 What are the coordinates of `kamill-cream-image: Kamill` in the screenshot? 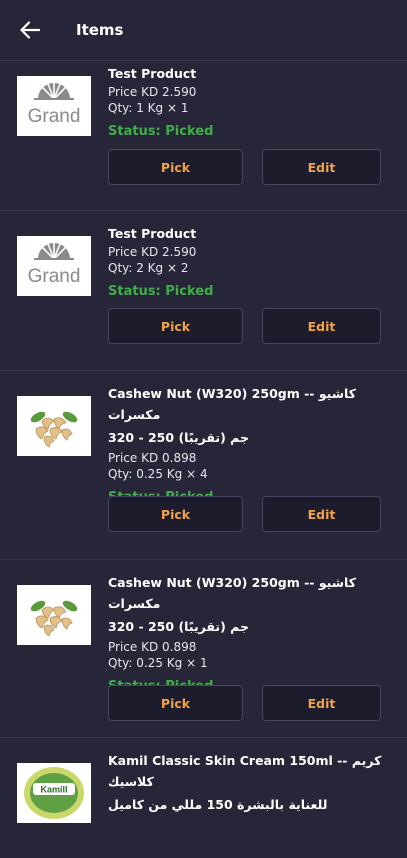 It's located at (54, 793).